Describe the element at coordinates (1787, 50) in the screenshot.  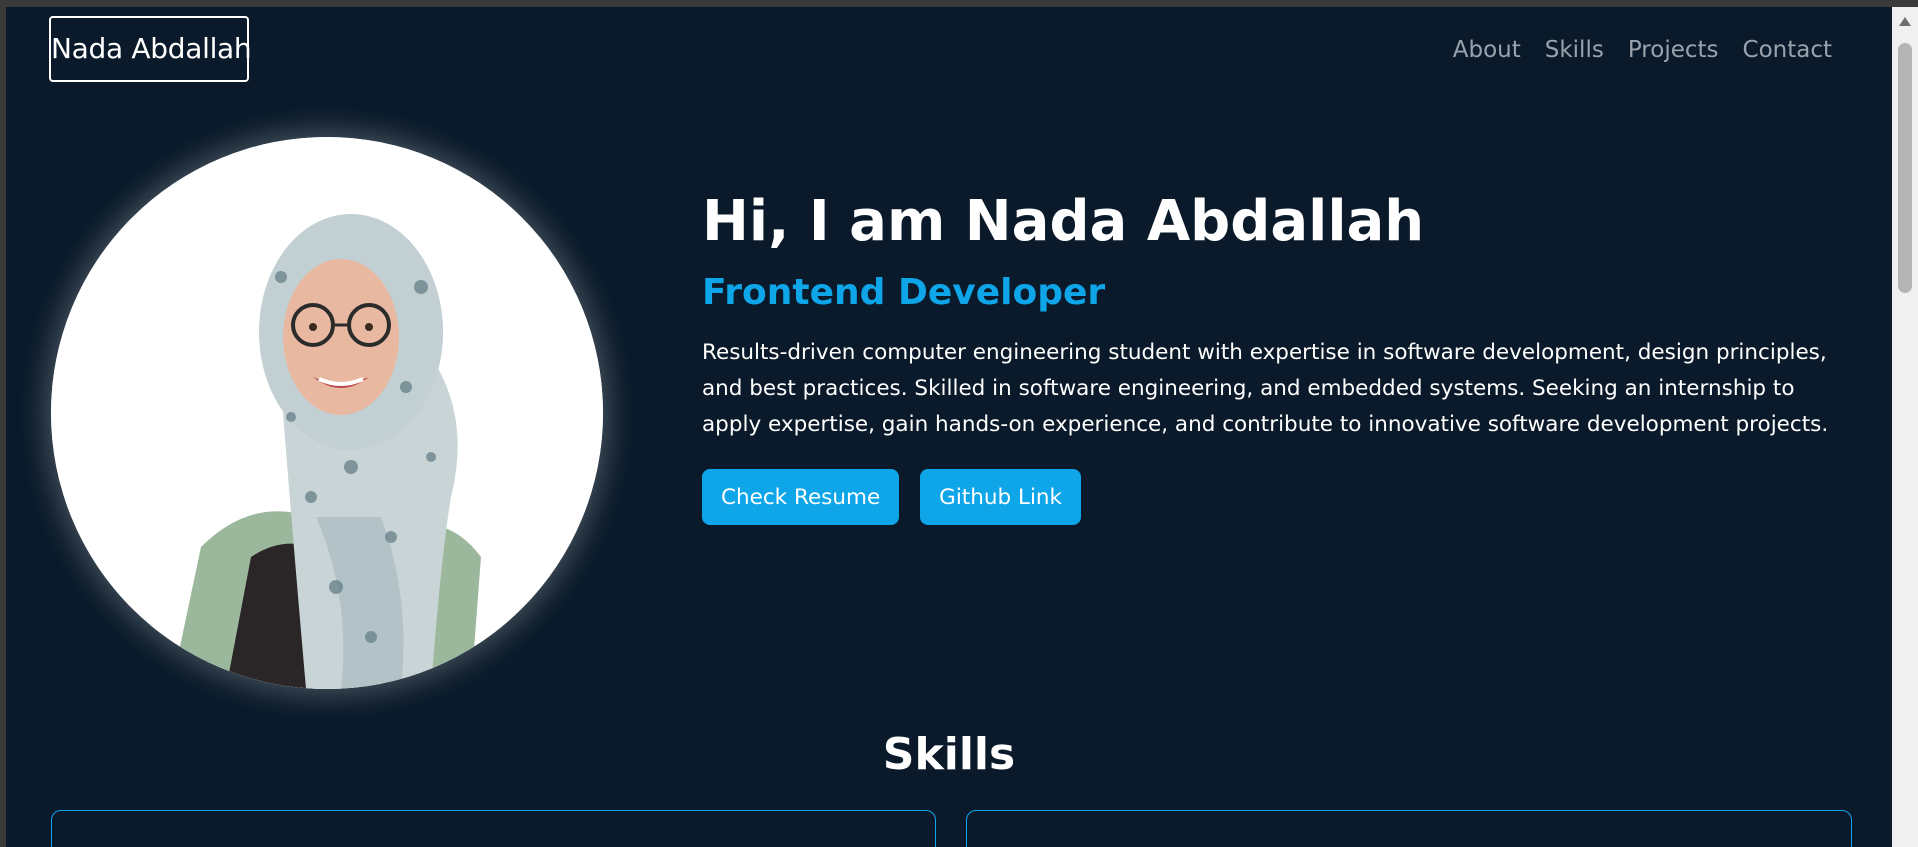
I see `nav-link-contact: Contact` at that location.